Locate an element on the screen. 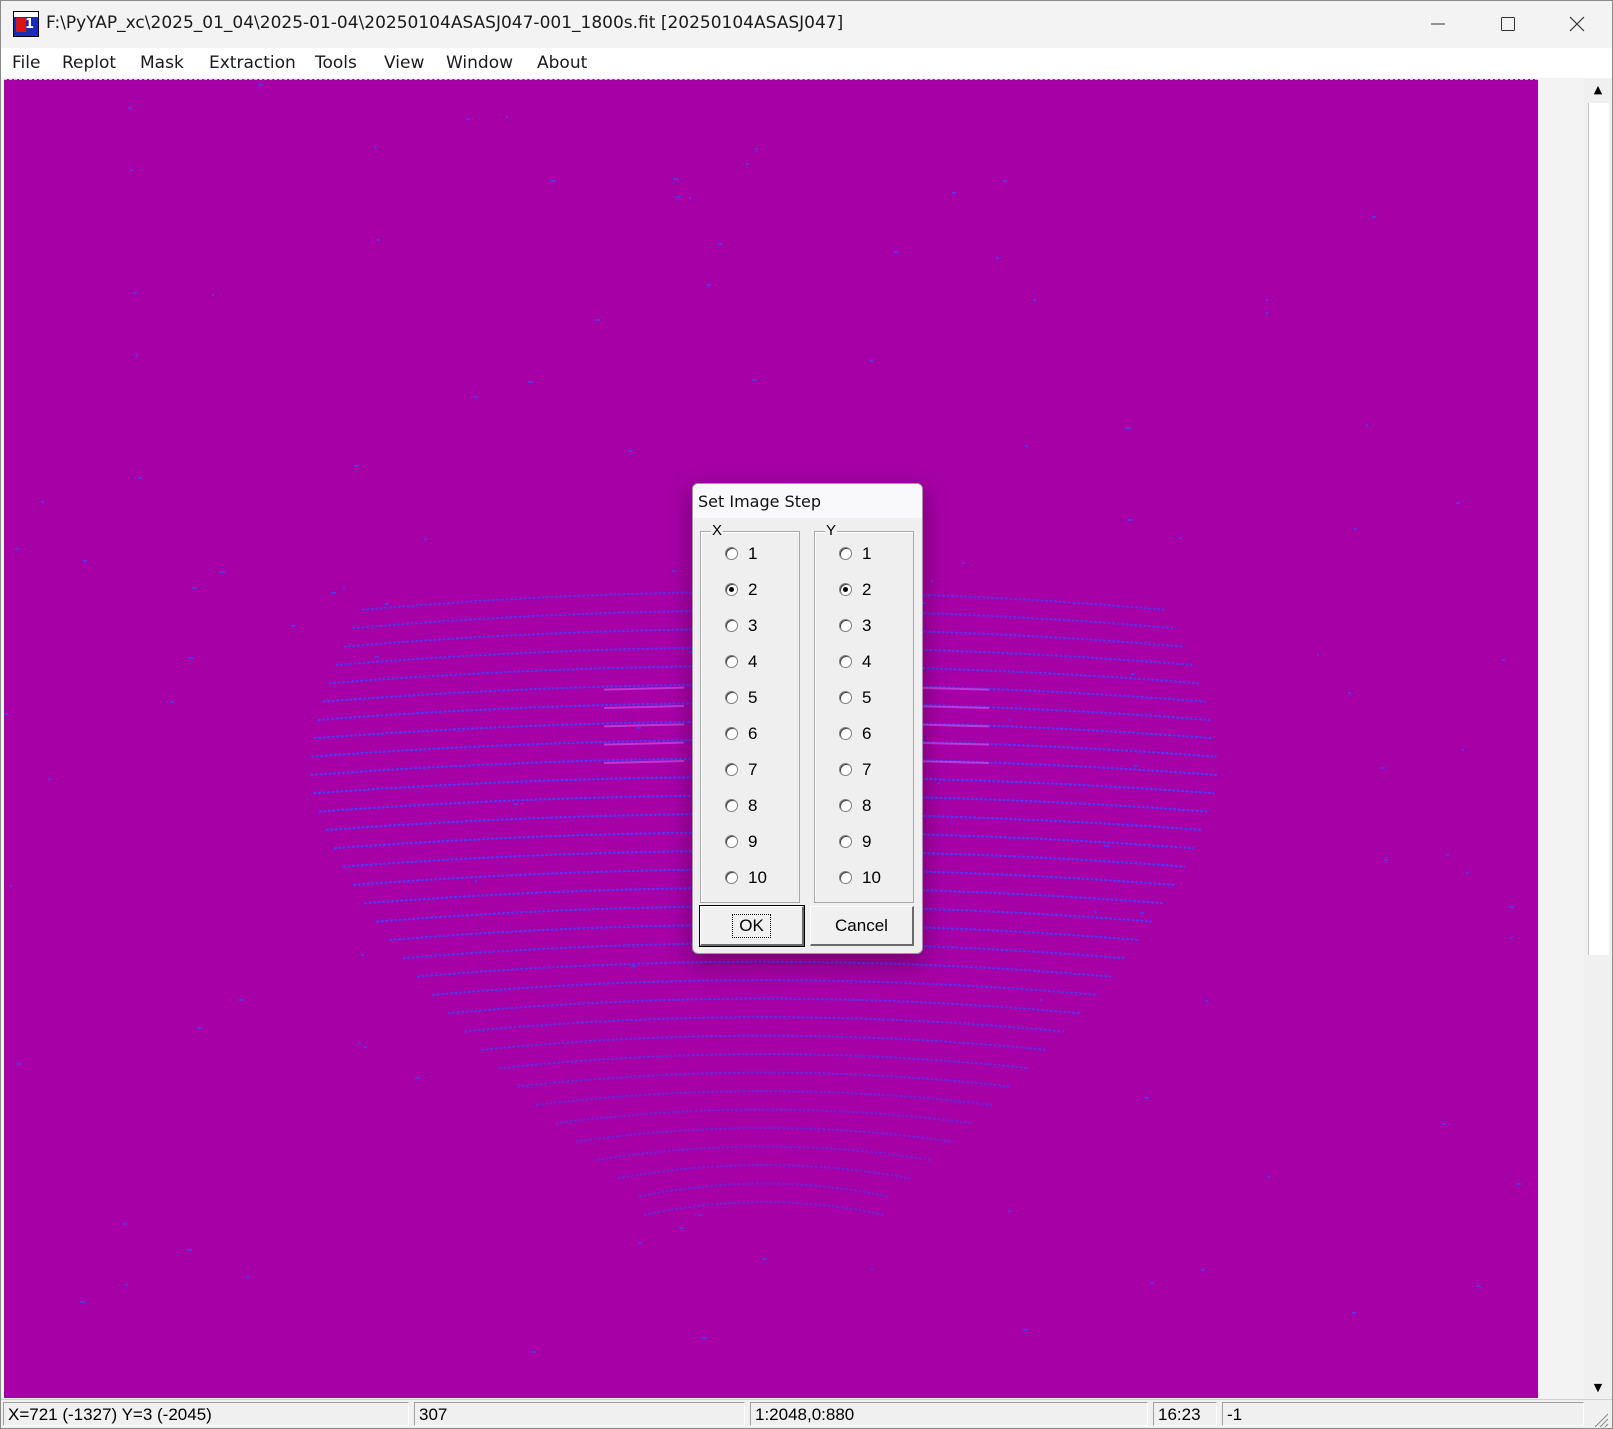  x-step-option-6: 6 is located at coordinates (760, 735).